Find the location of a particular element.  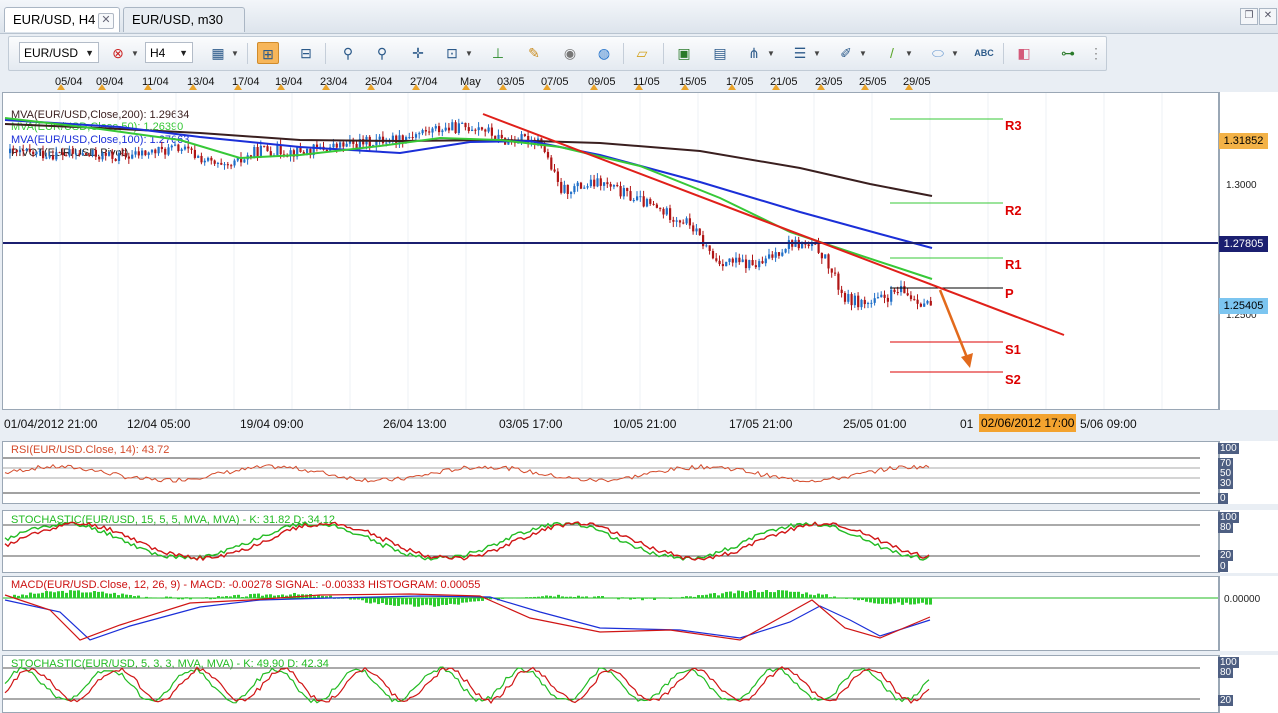

rsi-level-label: 0 is located at coordinates (1223, 498).